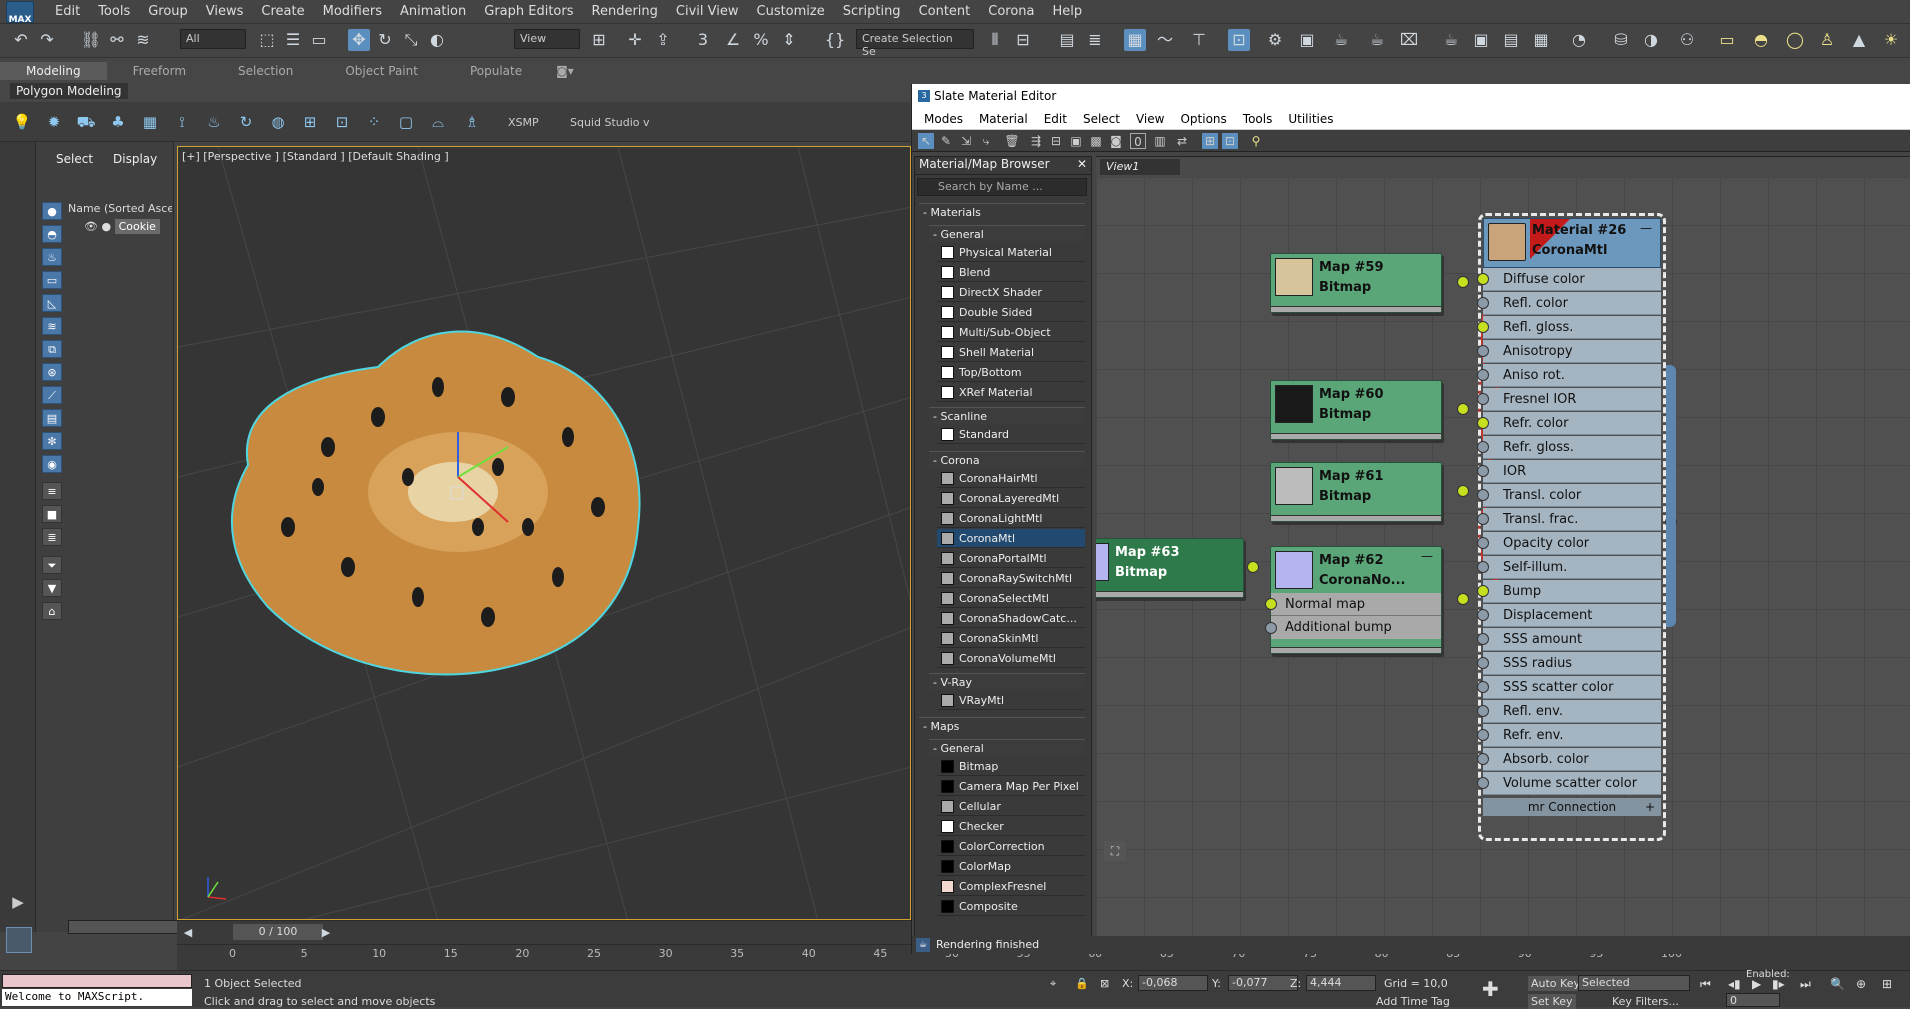 The image size is (1910, 1009). What do you see at coordinates (1341, 983) in the screenshot?
I see `z-coordinate-field: 4,444` at bounding box center [1341, 983].